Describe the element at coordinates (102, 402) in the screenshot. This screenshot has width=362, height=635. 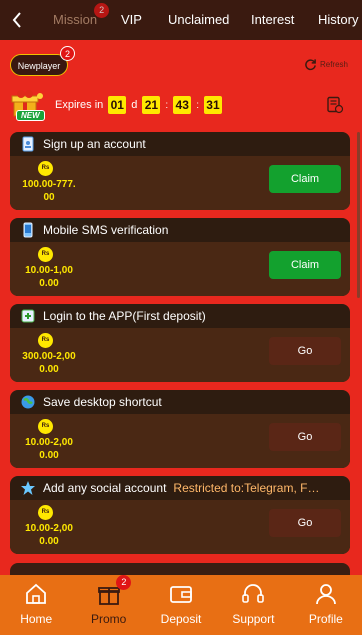
I see `task-title: Save desktop shortcut` at that location.